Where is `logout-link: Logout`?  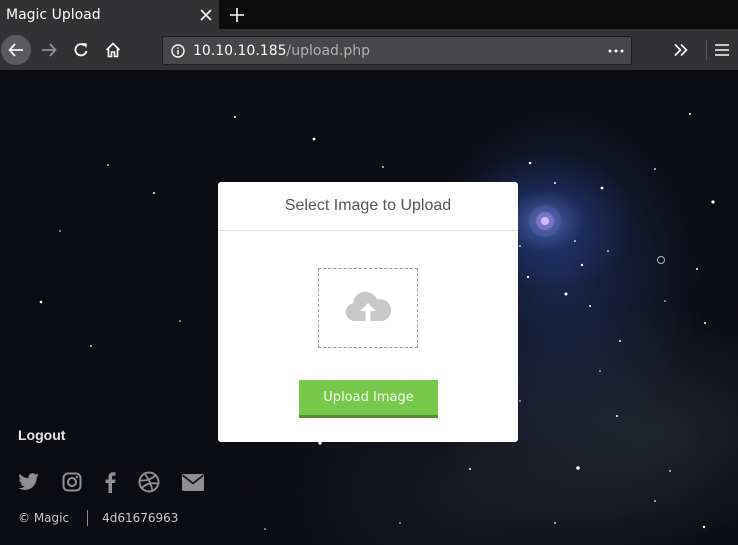
logout-link: Logout is located at coordinates (41, 435).